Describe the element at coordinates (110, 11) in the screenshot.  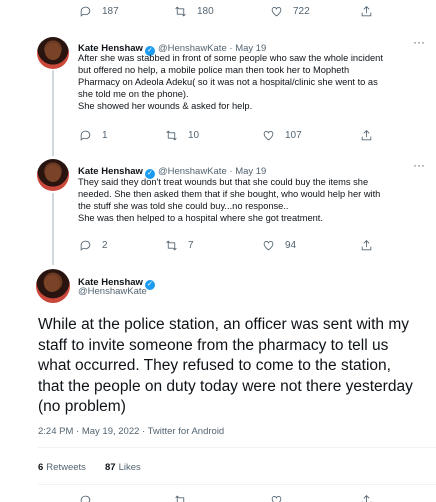
I see `reply-count: 187` at that location.